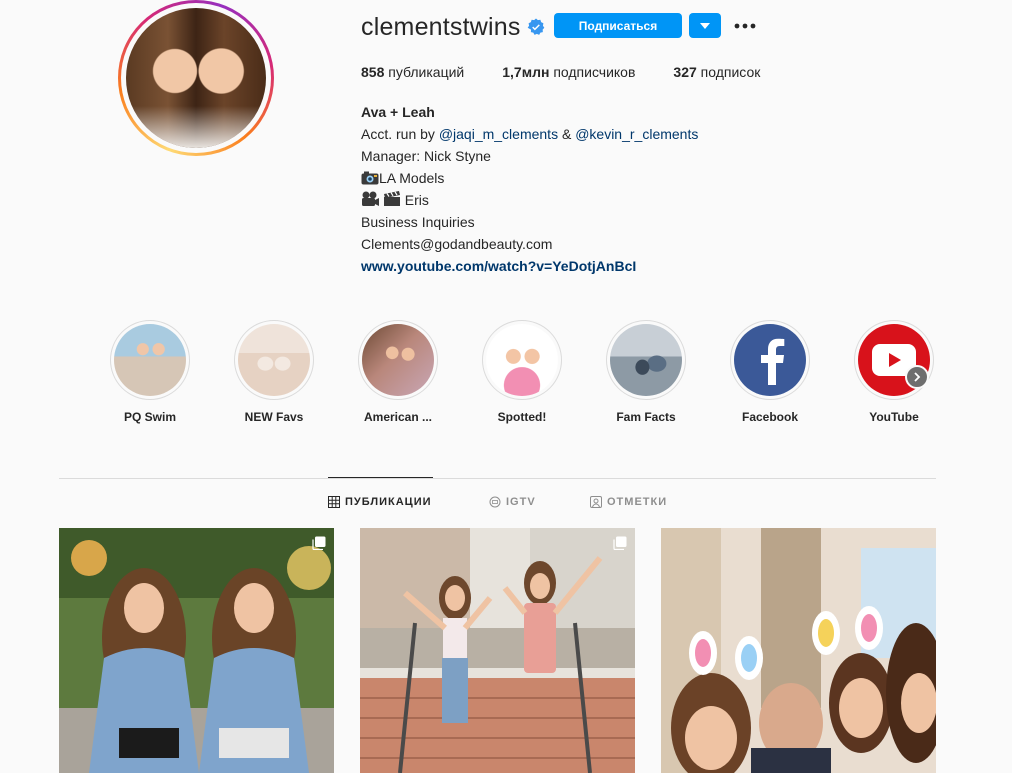 Image resolution: width=1012 pixels, height=773 pixels. Describe the element at coordinates (398, 112) in the screenshot. I see `bio-name: Ava + Leah` at that location.